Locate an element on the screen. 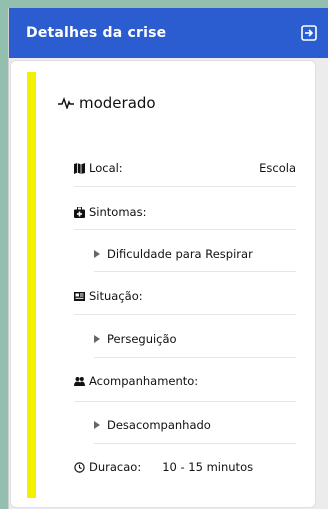 This screenshot has height=509, width=328. exit-icon is located at coordinates (309, 33).